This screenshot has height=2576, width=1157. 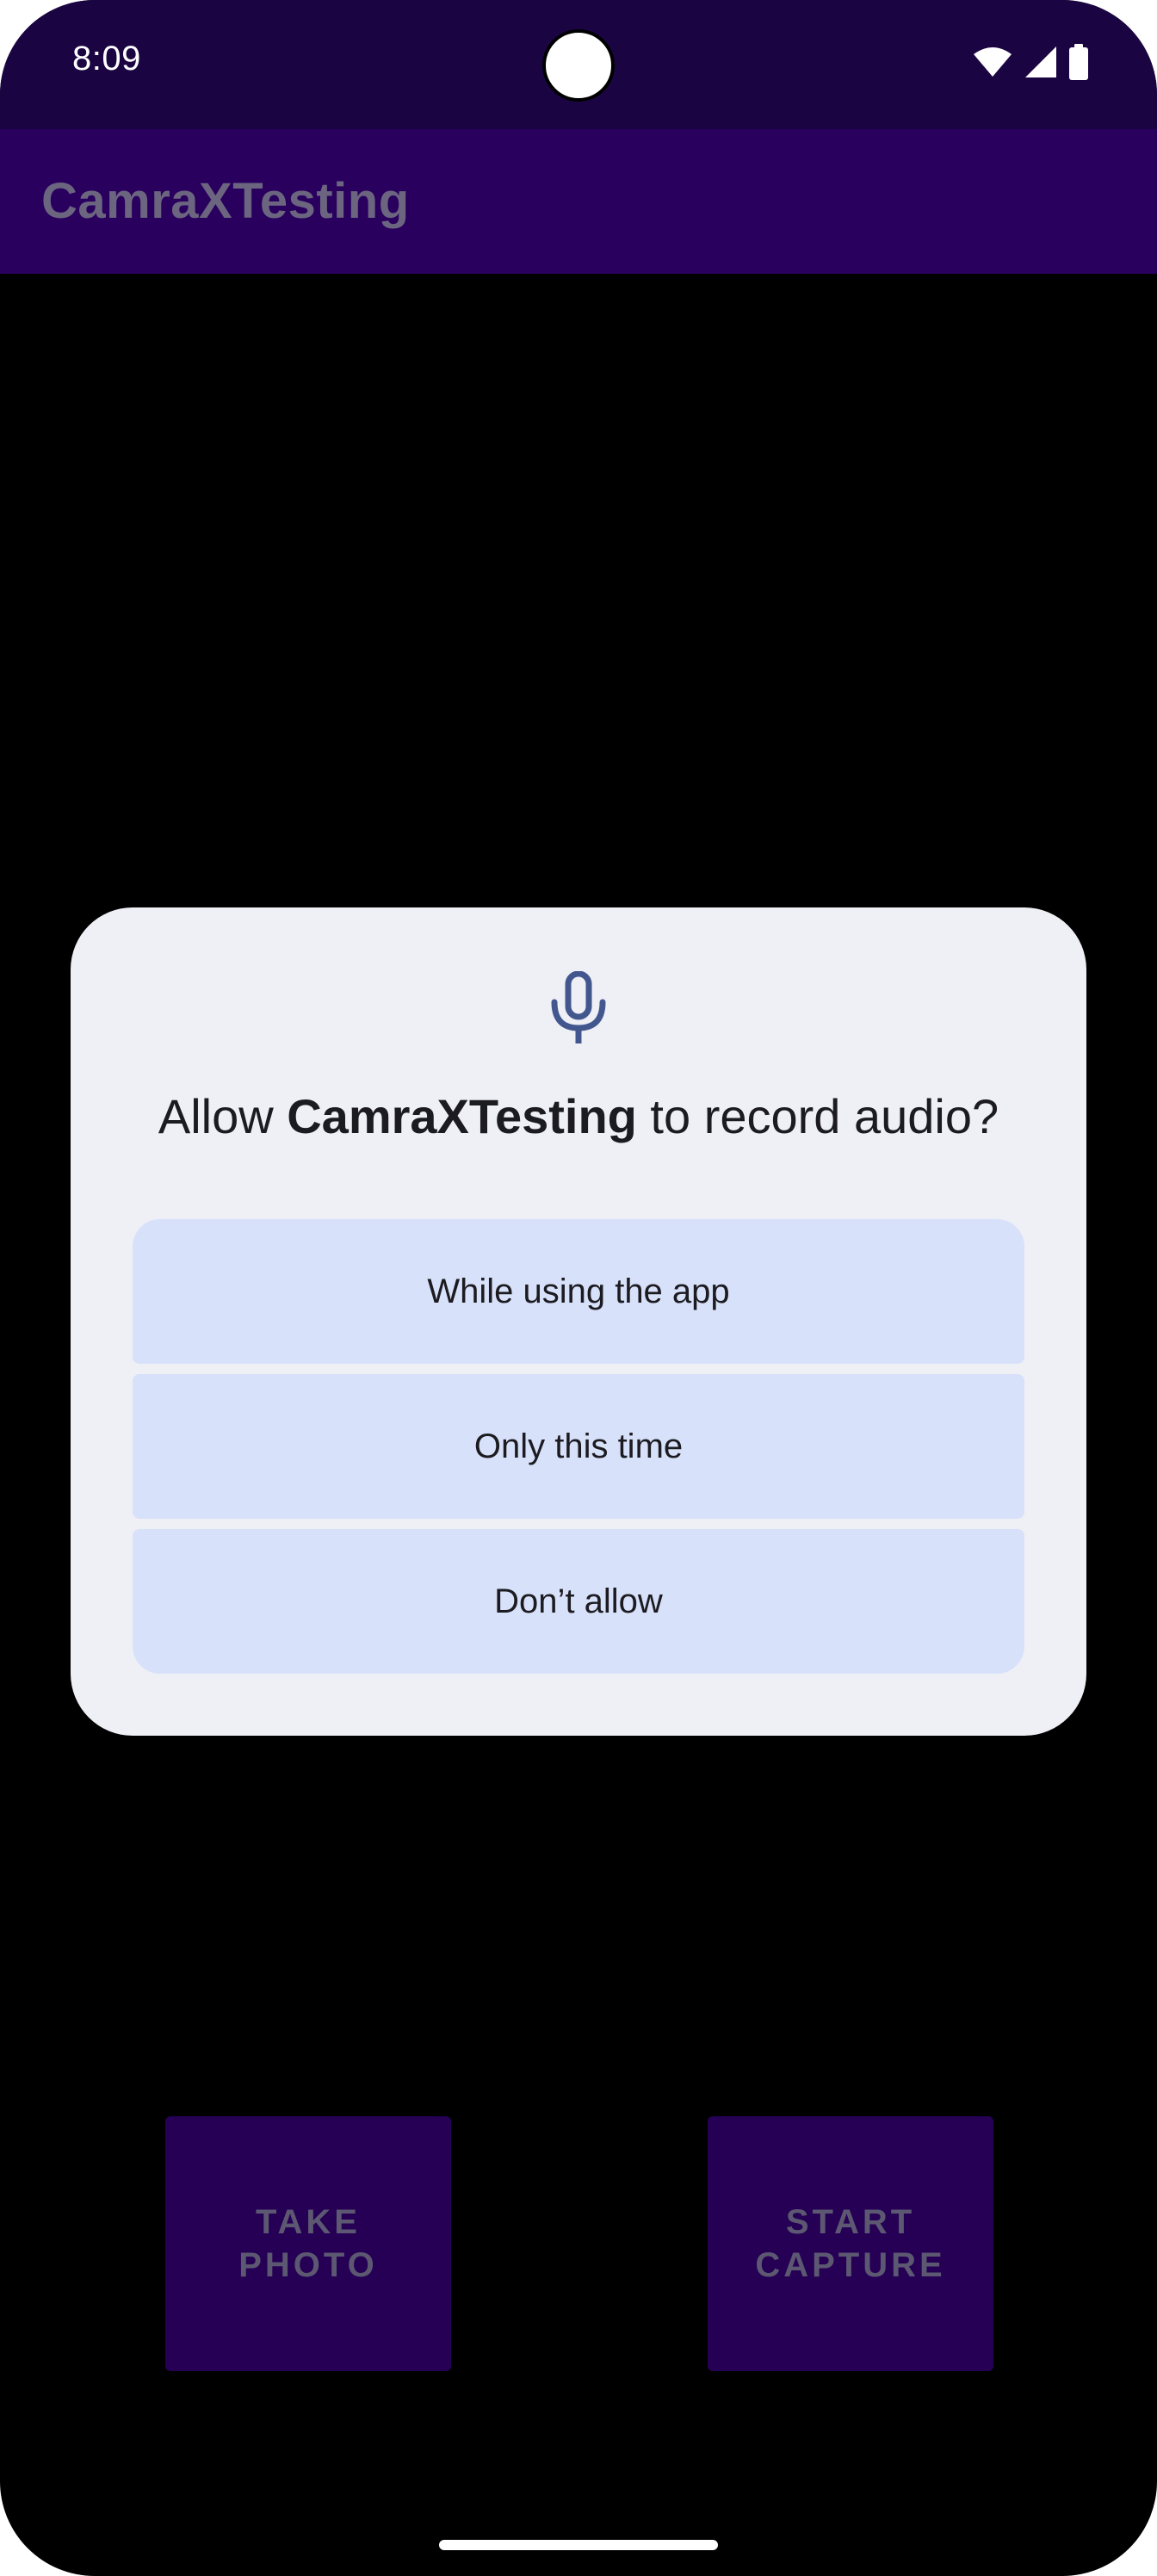 I want to click on app-bar: CamraXTesting, so click(x=579, y=202).